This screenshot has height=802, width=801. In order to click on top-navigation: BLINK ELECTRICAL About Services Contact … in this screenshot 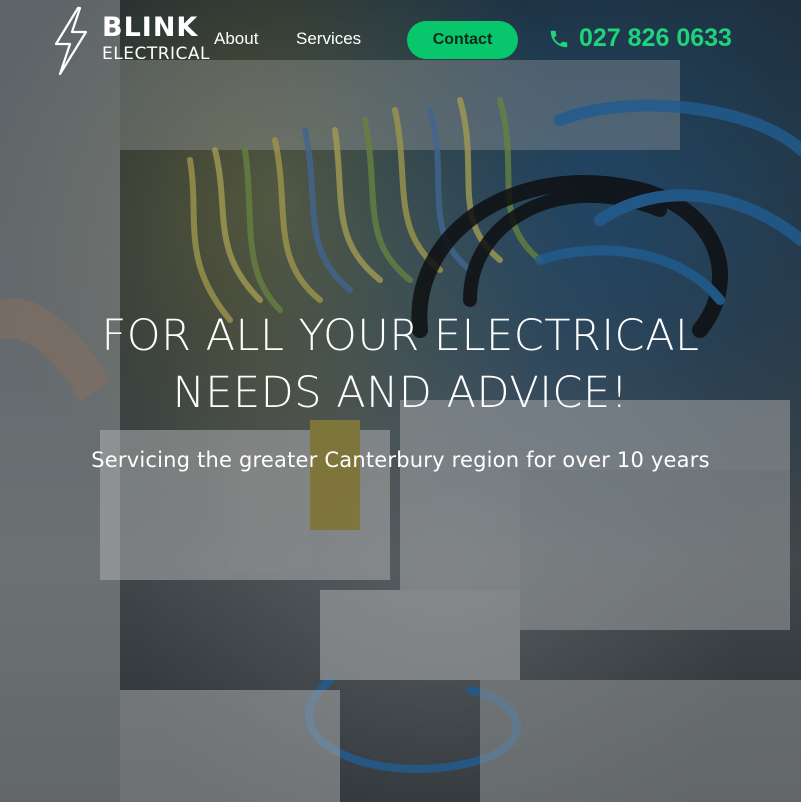, I will do `click(400, 40)`.